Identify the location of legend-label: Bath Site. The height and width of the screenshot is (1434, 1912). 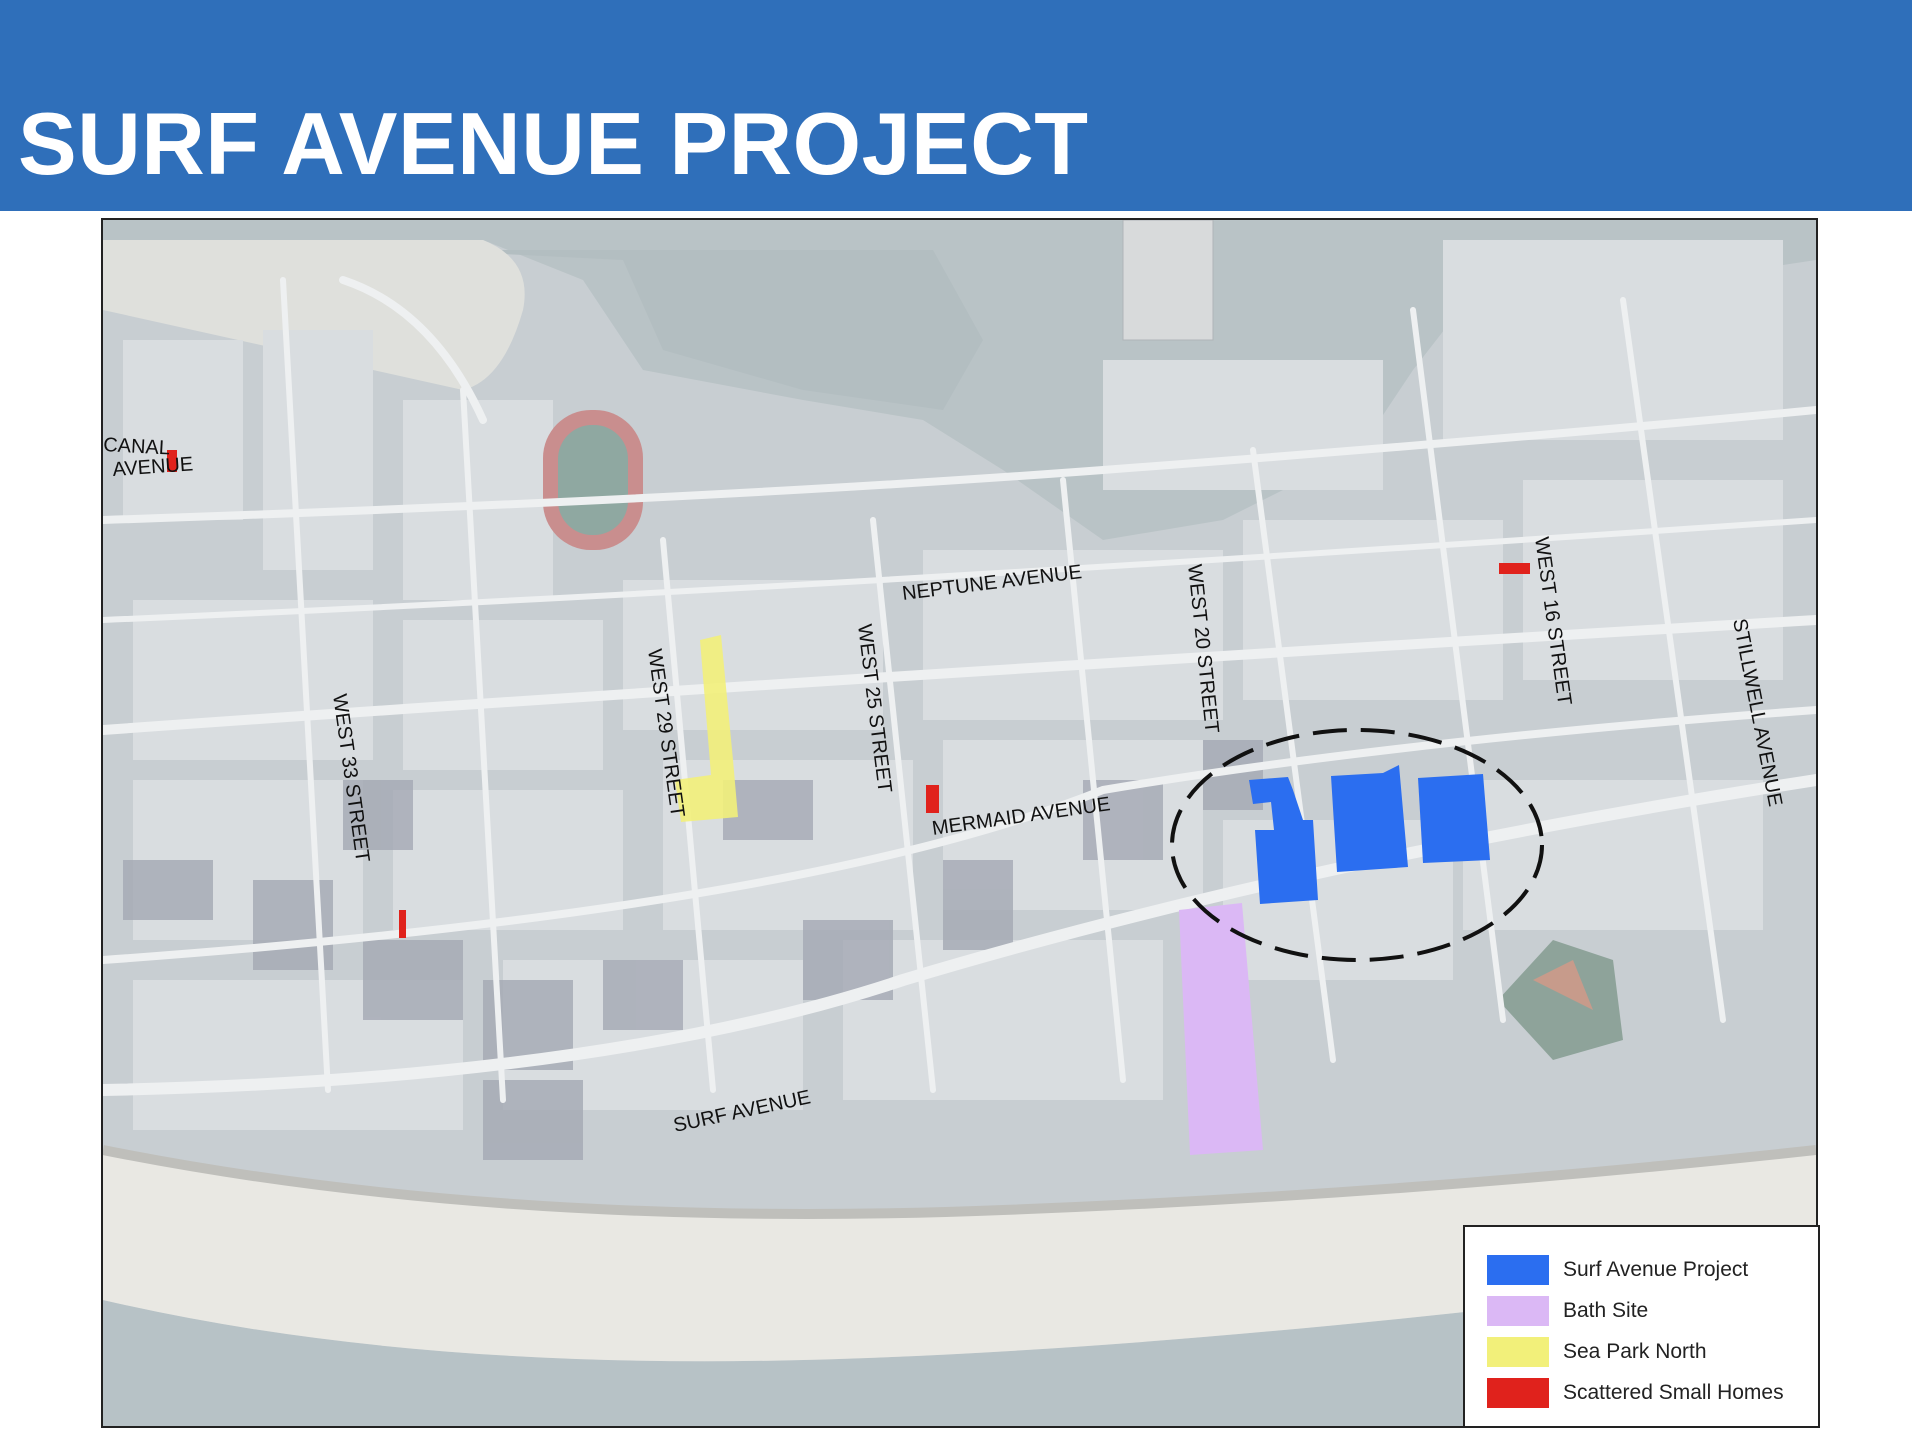
(1606, 1310).